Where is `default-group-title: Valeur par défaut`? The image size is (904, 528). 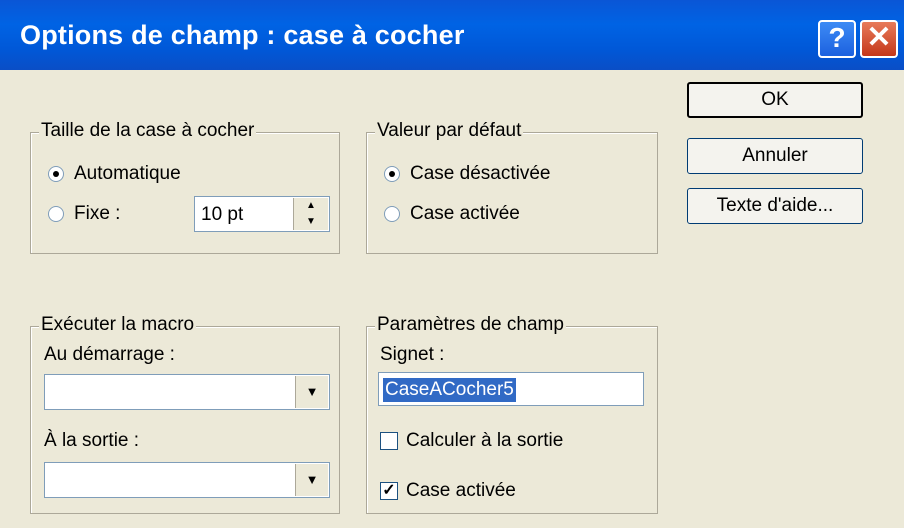 default-group-title: Valeur par défaut is located at coordinates (449, 131).